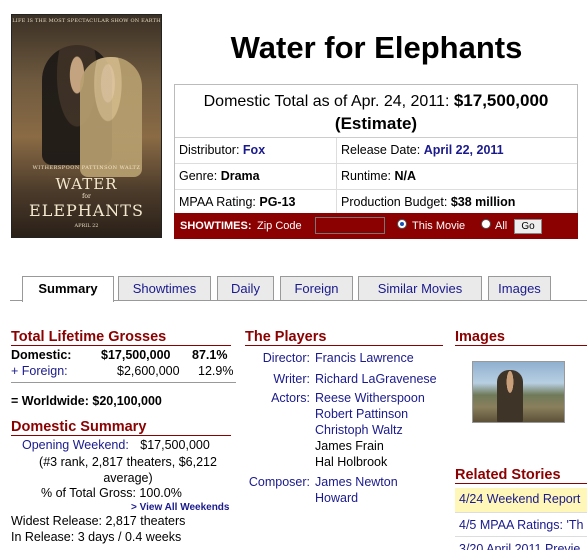 The width and height of the screenshot is (587, 550). I want to click on players-heading: The Players, so click(344, 337).